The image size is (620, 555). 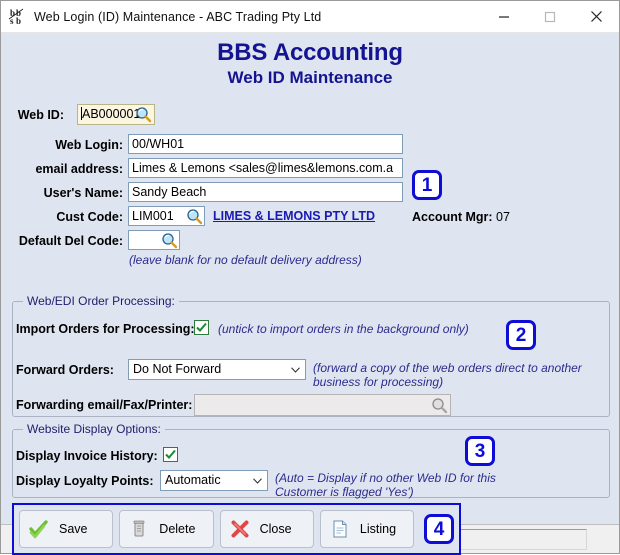 What do you see at coordinates (85, 481) in the screenshot?
I see `display-loyalty-points-label: Display Loyalty Points:` at bounding box center [85, 481].